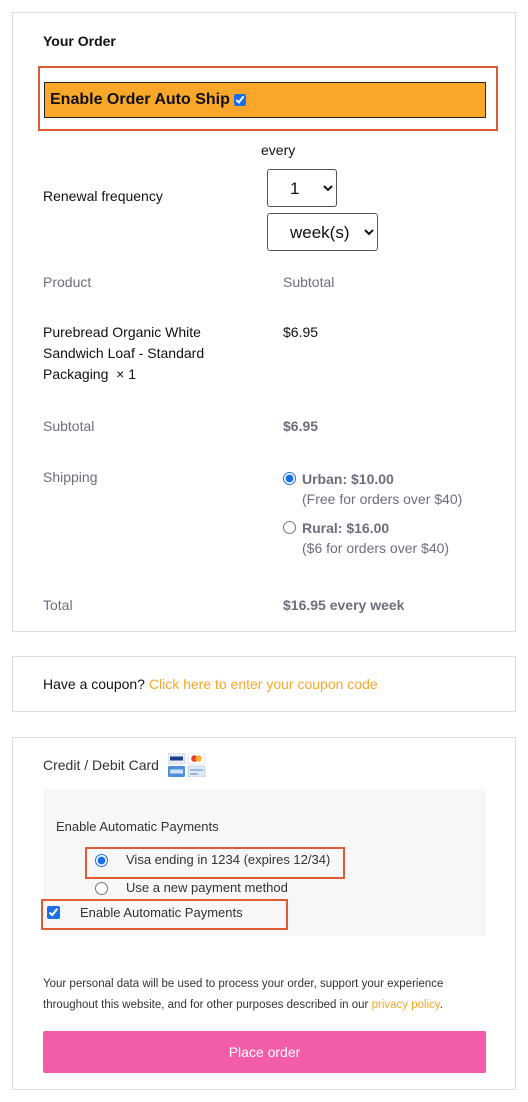 The image size is (528, 1102). Describe the element at coordinates (309, 282) in the screenshot. I see `subtotal-header: Subtotal` at that location.